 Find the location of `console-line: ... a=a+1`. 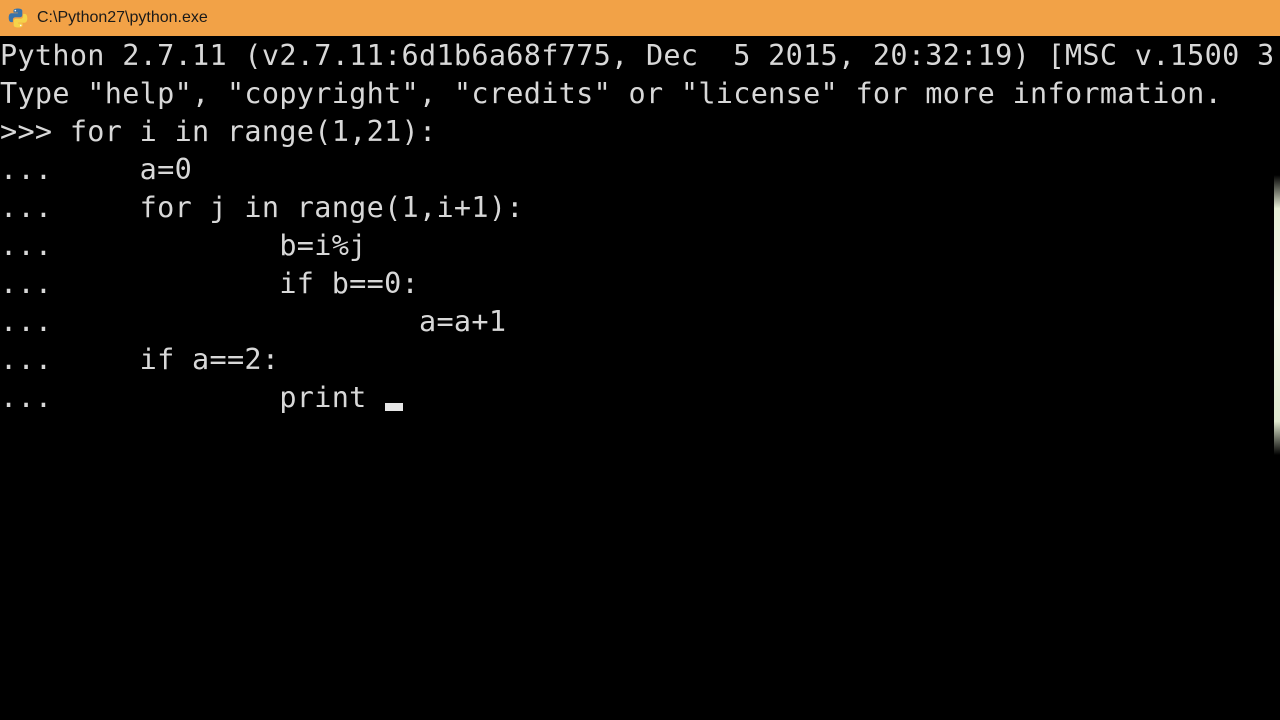

console-line: ... a=a+1 is located at coordinates (253, 321).